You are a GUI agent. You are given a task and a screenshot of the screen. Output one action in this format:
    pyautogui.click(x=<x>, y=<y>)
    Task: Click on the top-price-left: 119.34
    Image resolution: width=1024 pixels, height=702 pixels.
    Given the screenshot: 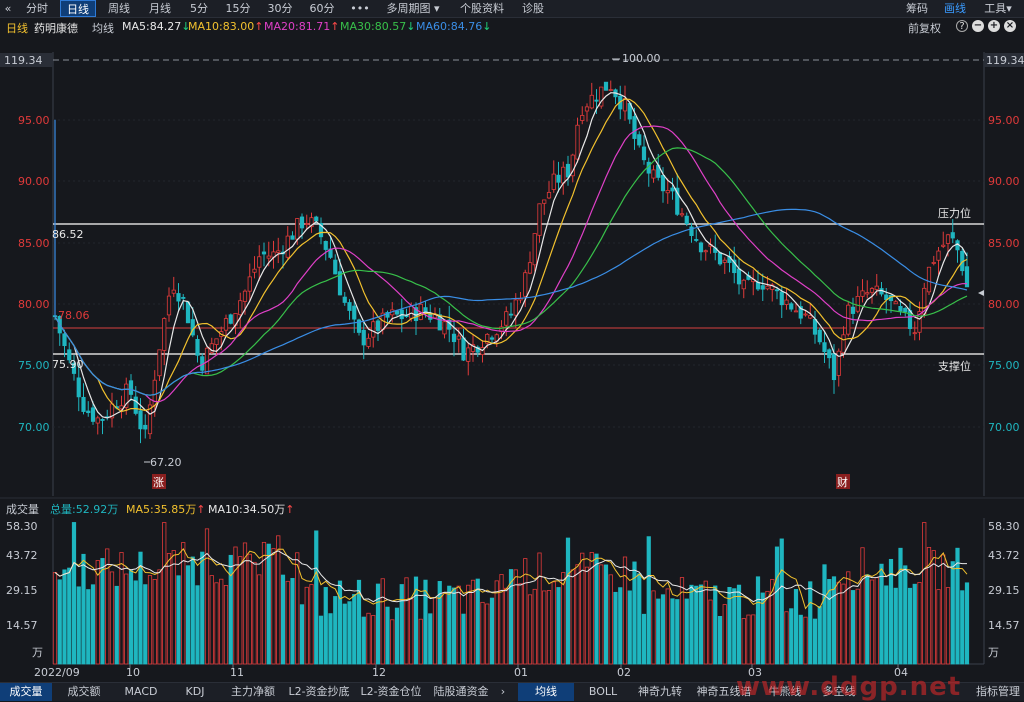 What is the action you would take?
    pyautogui.click(x=23, y=60)
    